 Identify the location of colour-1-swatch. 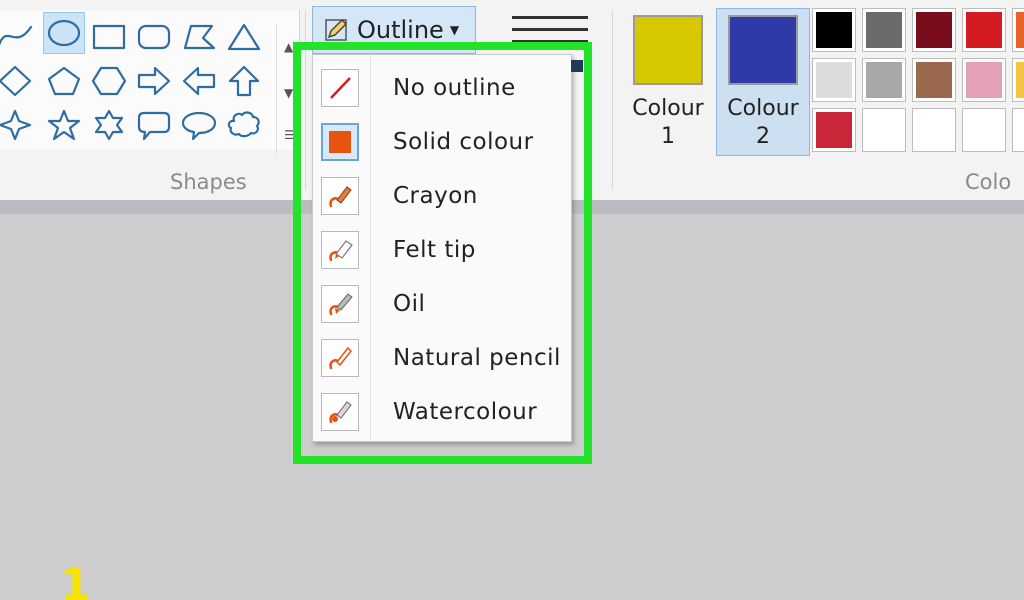
(668, 50).